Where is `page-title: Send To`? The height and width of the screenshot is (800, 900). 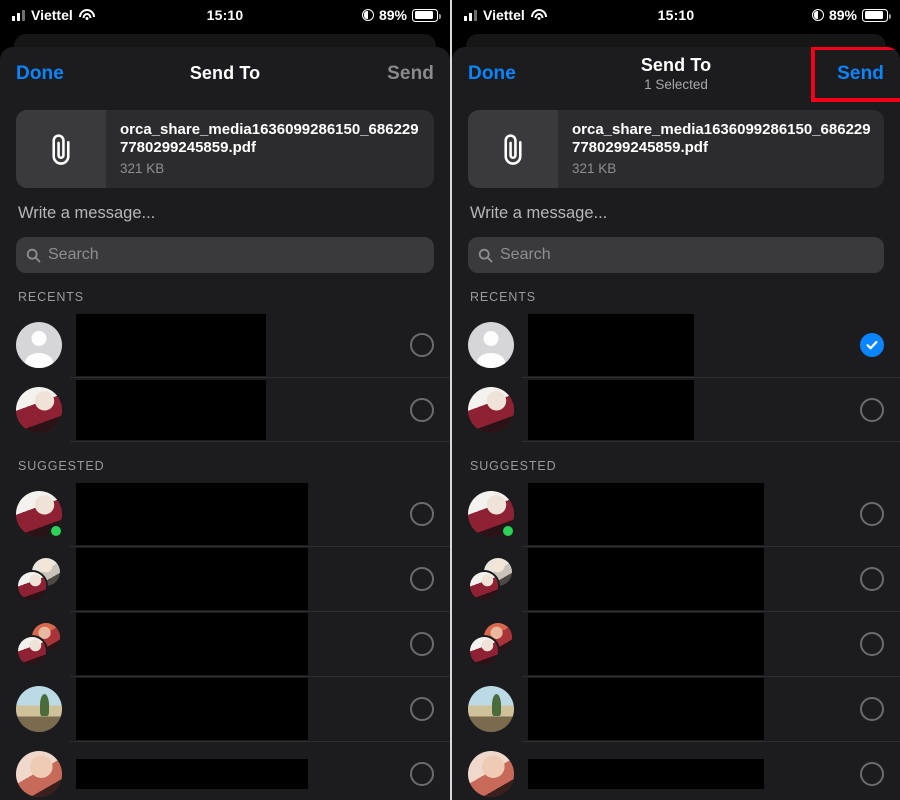
page-title: Send To is located at coordinates (225, 73).